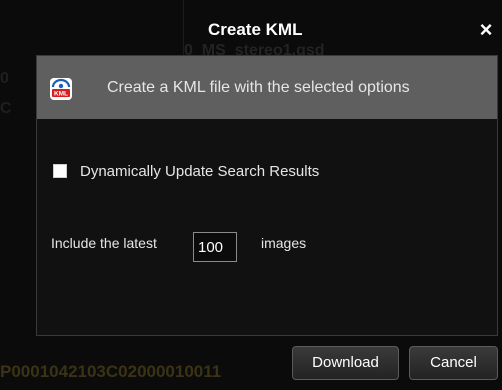 Image resolution: width=502 pixels, height=390 pixels. What do you see at coordinates (486, 30) in the screenshot?
I see `close-icon: ×` at bounding box center [486, 30].